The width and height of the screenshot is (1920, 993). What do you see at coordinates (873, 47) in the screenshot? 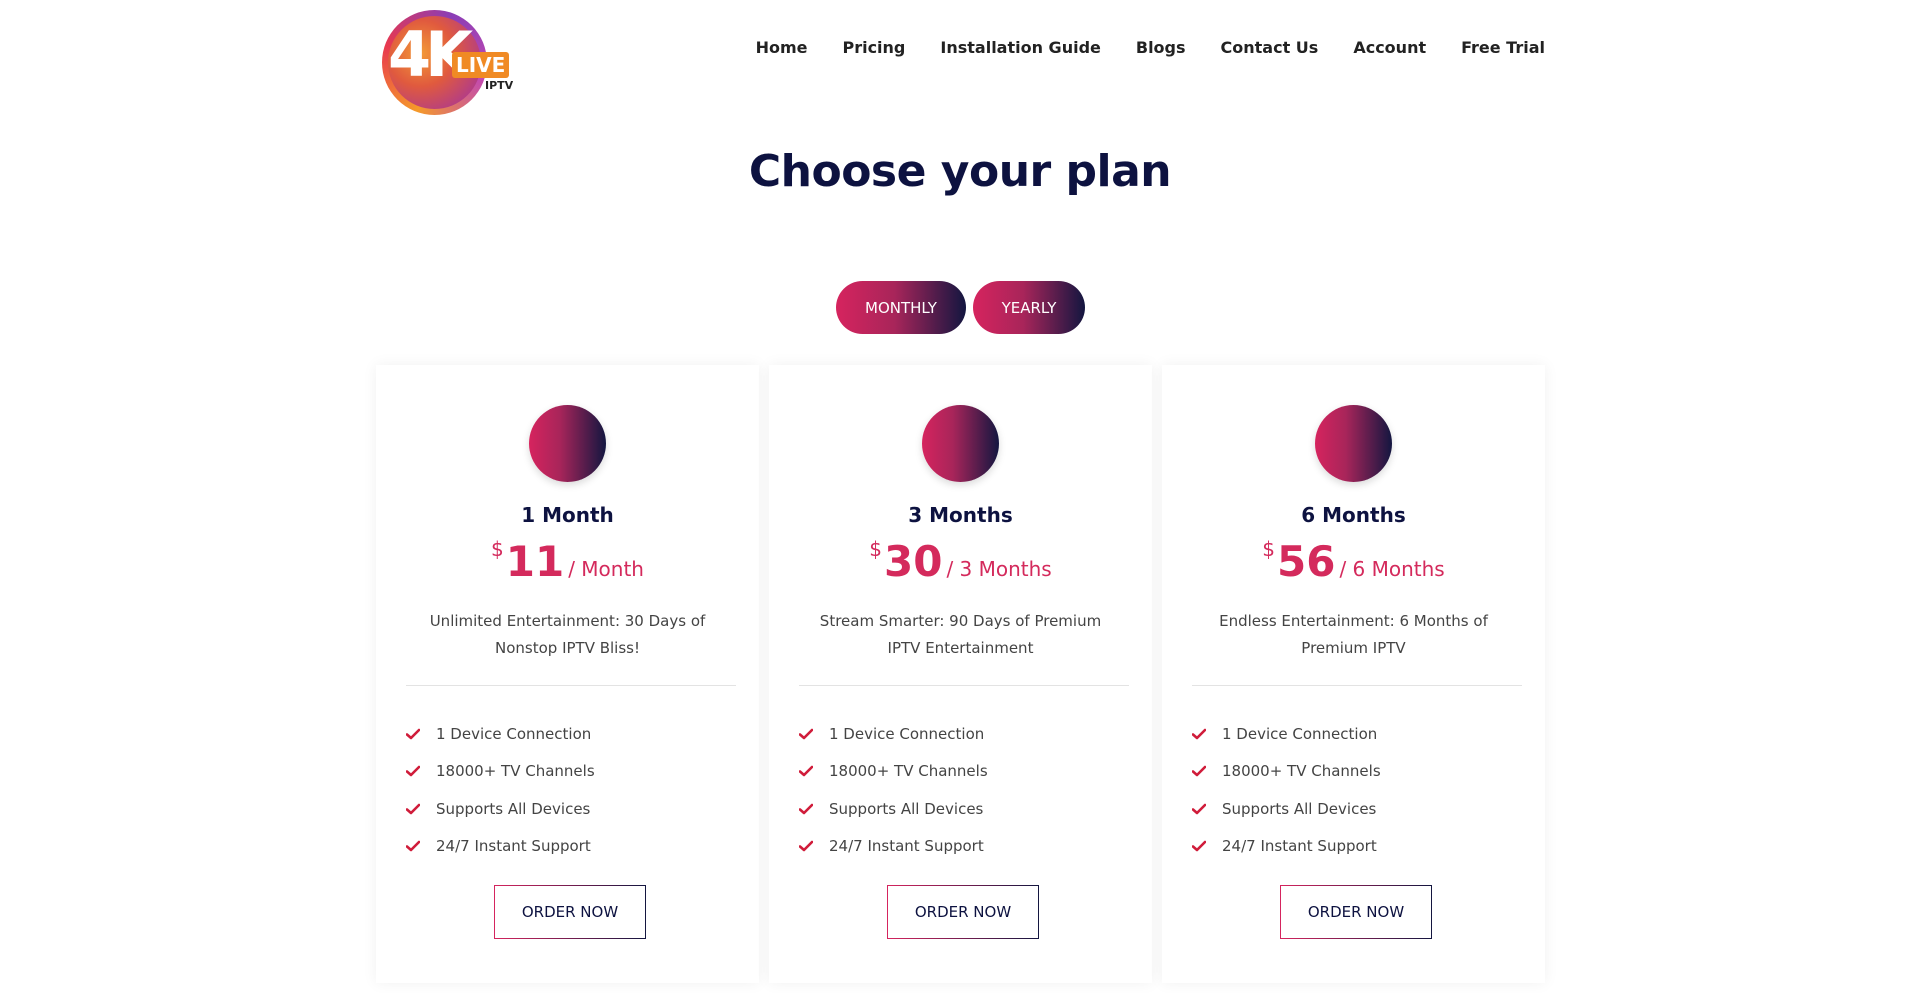
I see `nav-pricing: Pricing` at bounding box center [873, 47].